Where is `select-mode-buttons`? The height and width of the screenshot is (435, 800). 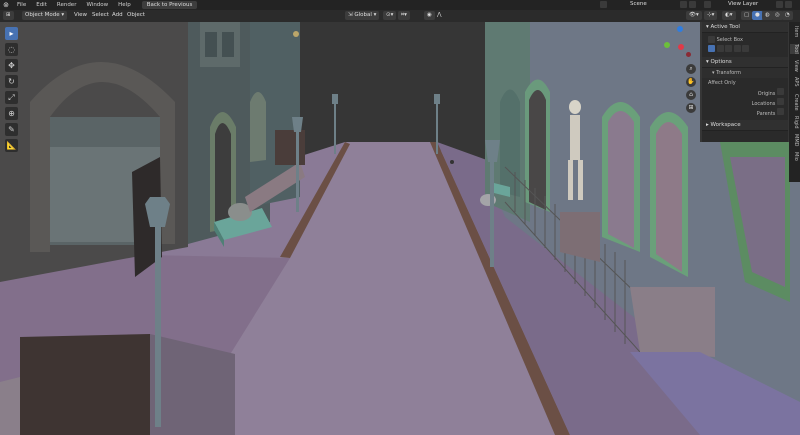
select-mode-buttons is located at coordinates (745, 50).